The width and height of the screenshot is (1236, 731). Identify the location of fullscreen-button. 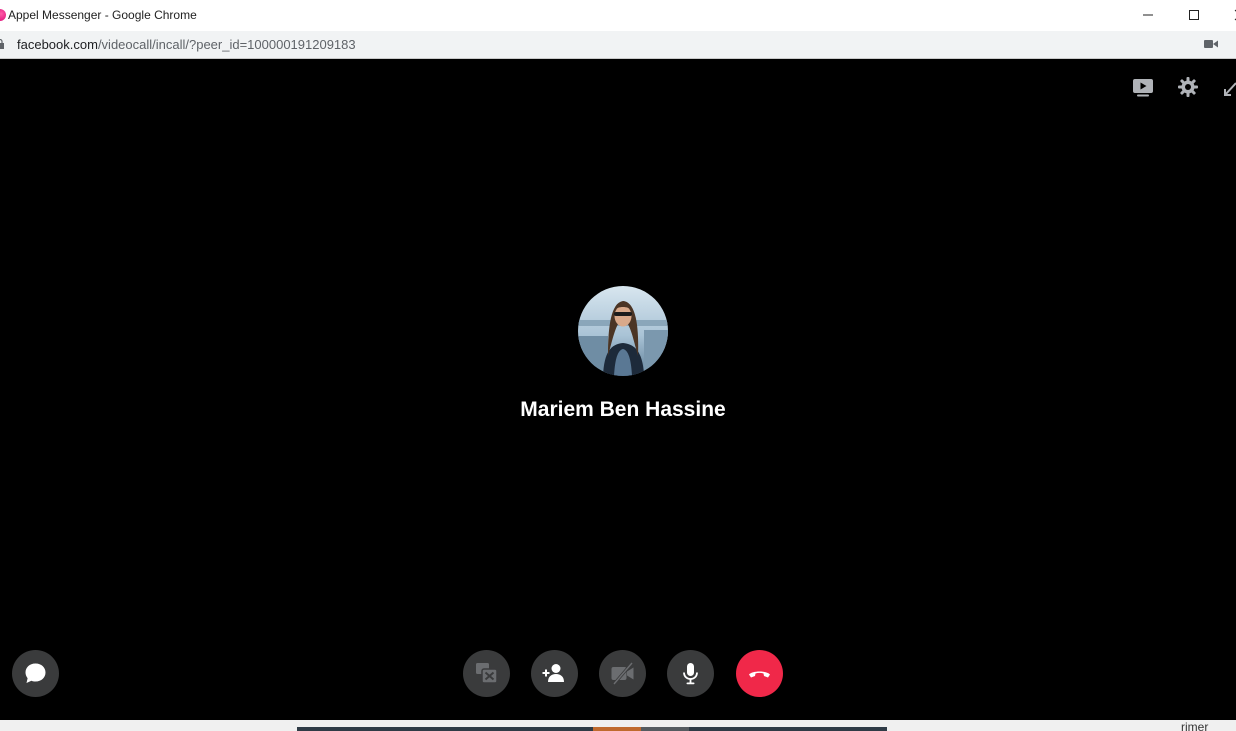
(1229, 87).